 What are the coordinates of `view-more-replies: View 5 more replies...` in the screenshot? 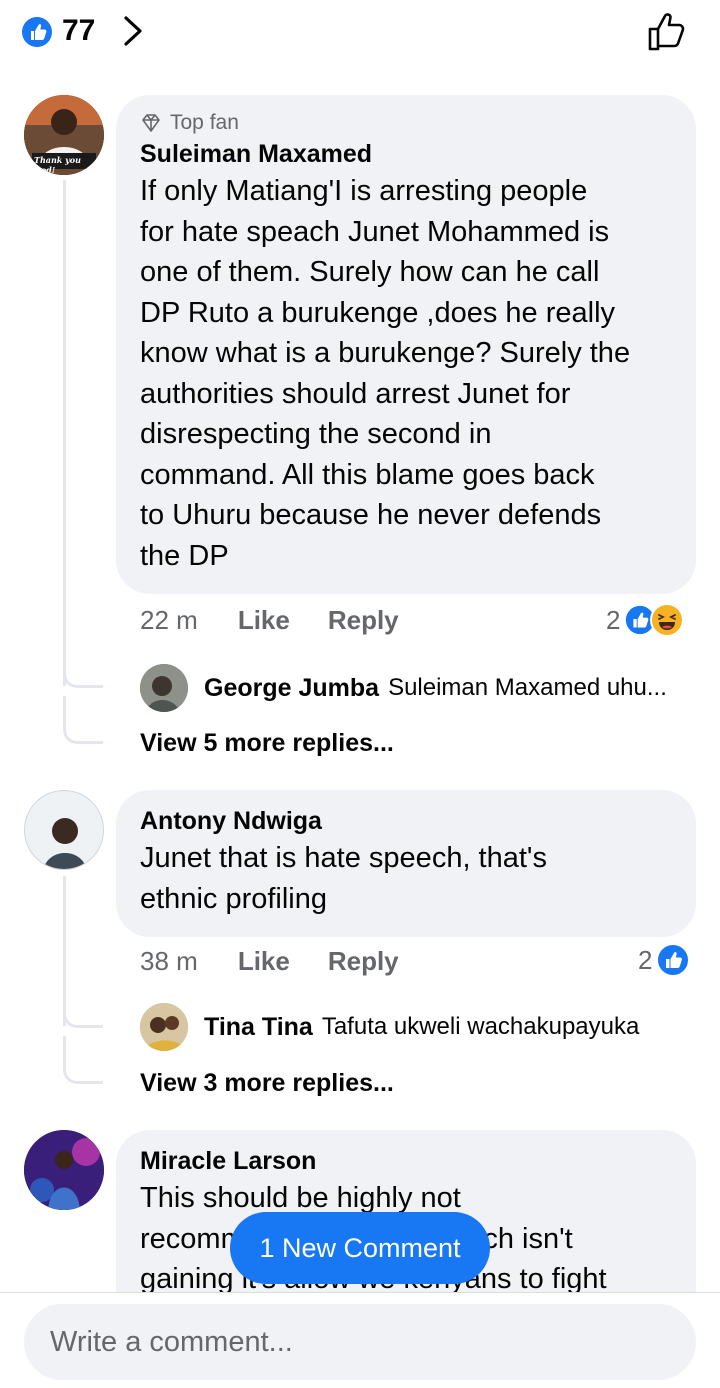 It's located at (267, 743).